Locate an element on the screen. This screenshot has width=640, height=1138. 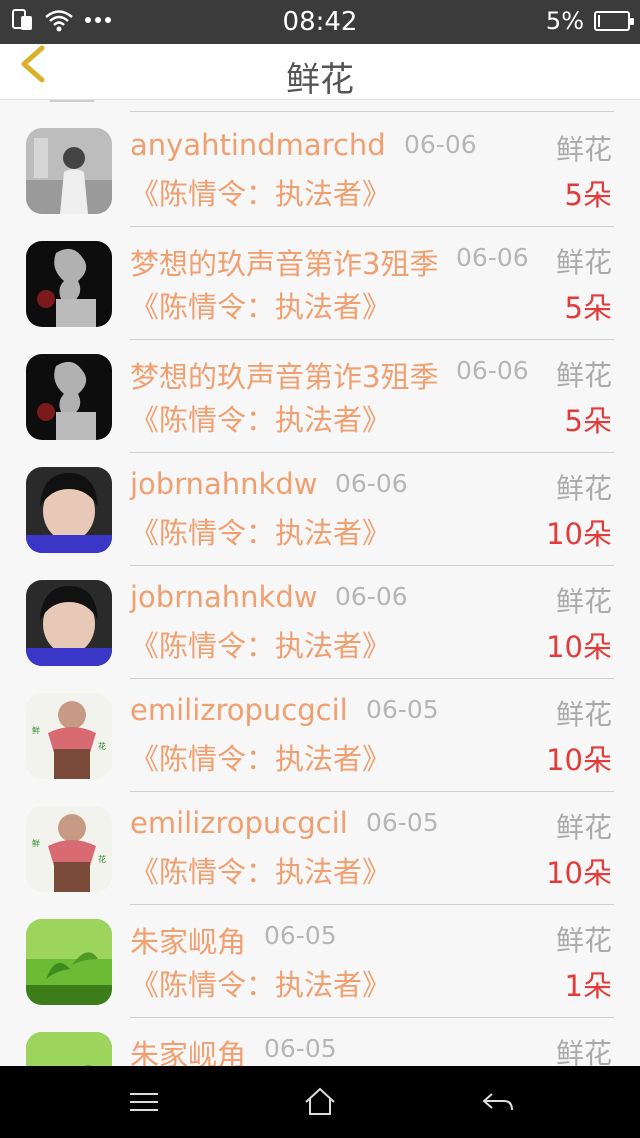
status-time: 08:42 is located at coordinates (320, 22).